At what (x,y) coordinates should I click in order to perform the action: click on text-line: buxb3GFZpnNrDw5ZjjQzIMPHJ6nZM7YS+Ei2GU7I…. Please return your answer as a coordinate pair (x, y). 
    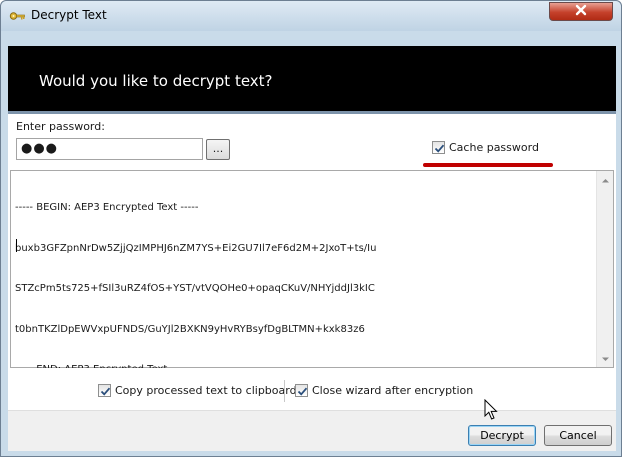
    Looking at the image, I should click on (196, 248).